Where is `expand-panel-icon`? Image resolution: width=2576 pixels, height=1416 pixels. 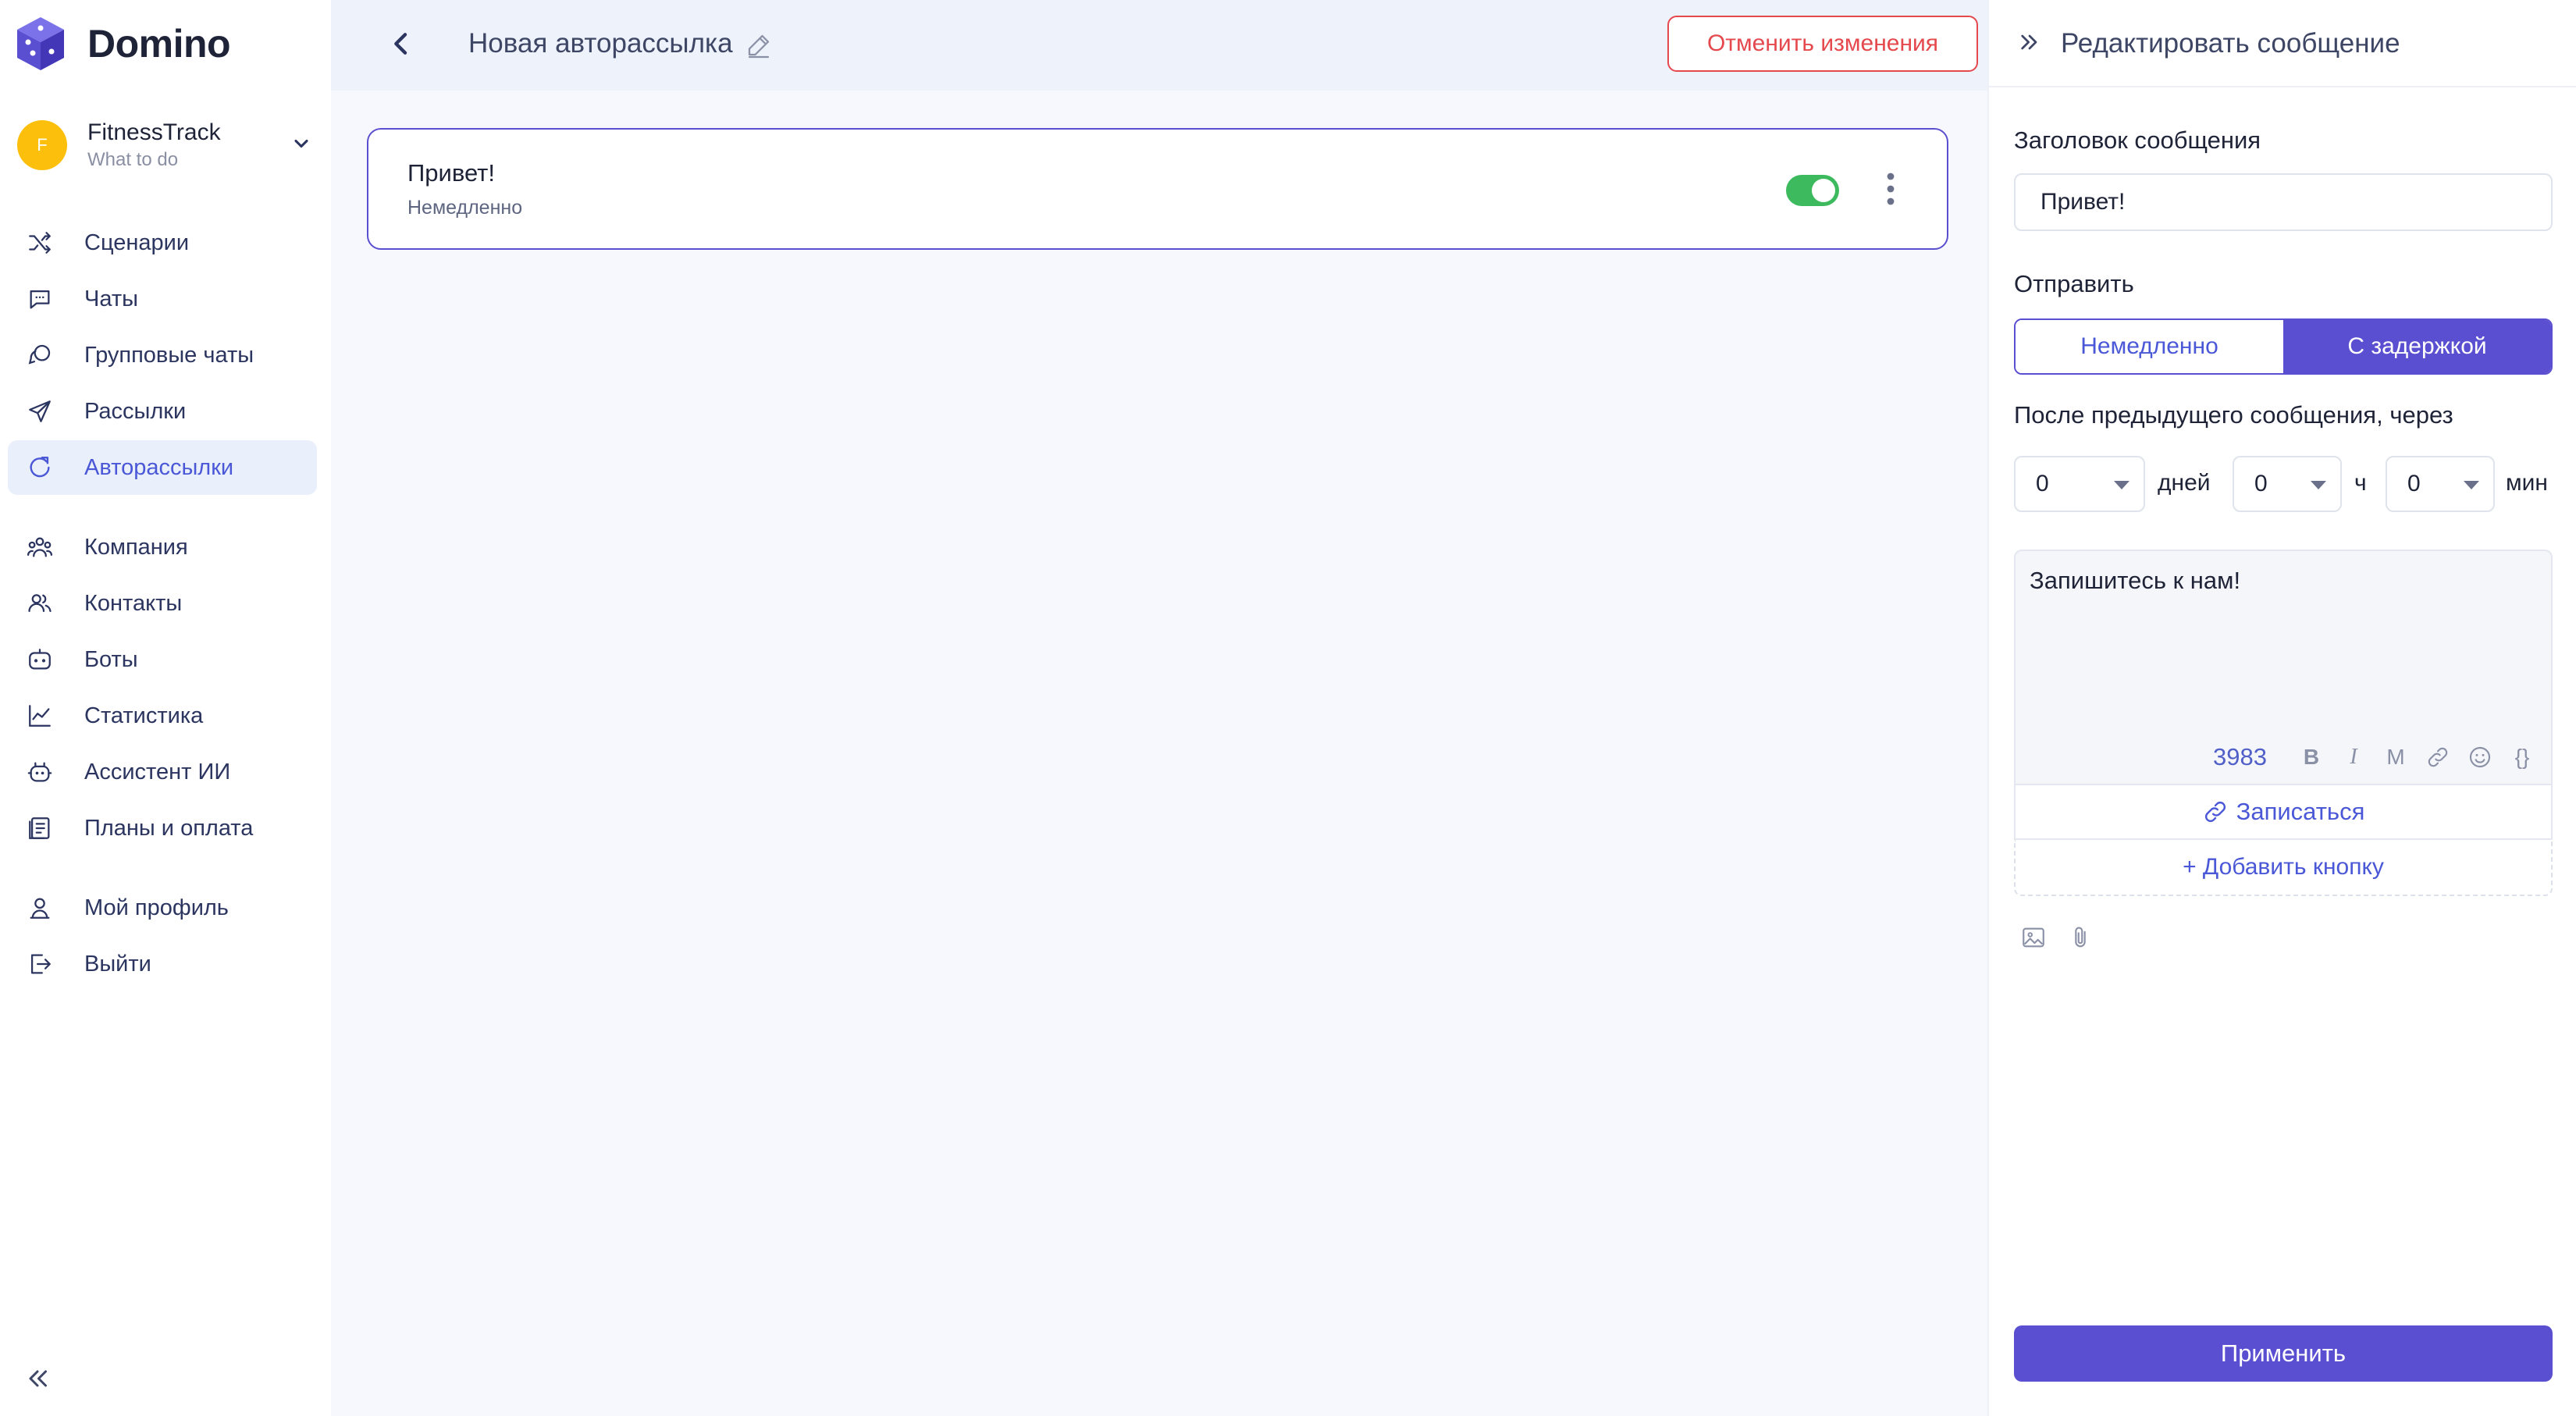
expand-panel-icon is located at coordinates (2029, 42).